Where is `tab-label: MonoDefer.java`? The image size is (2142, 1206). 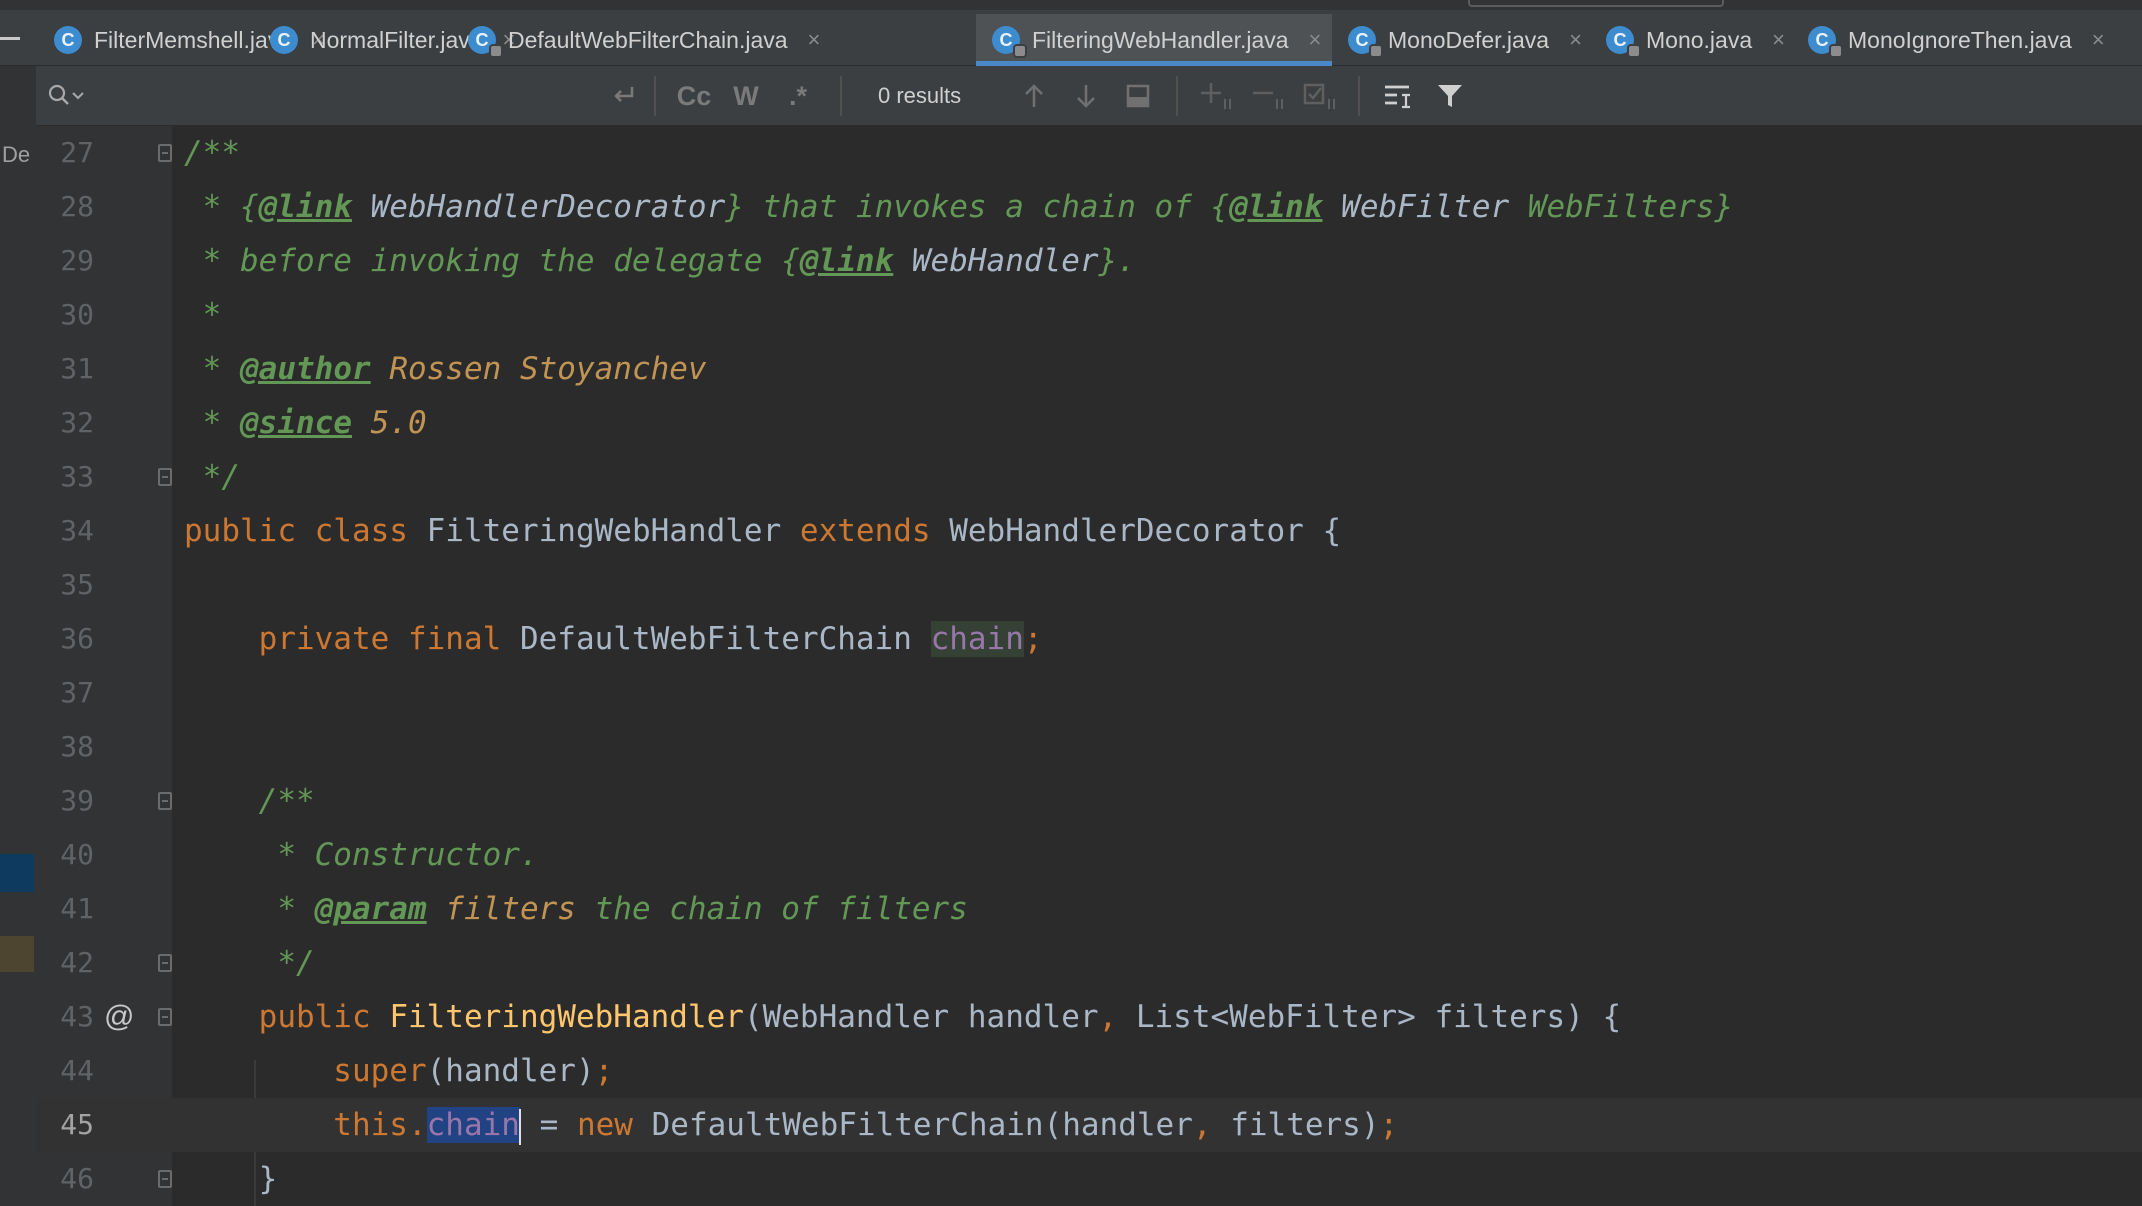 tab-label: MonoDefer.java is located at coordinates (1469, 39).